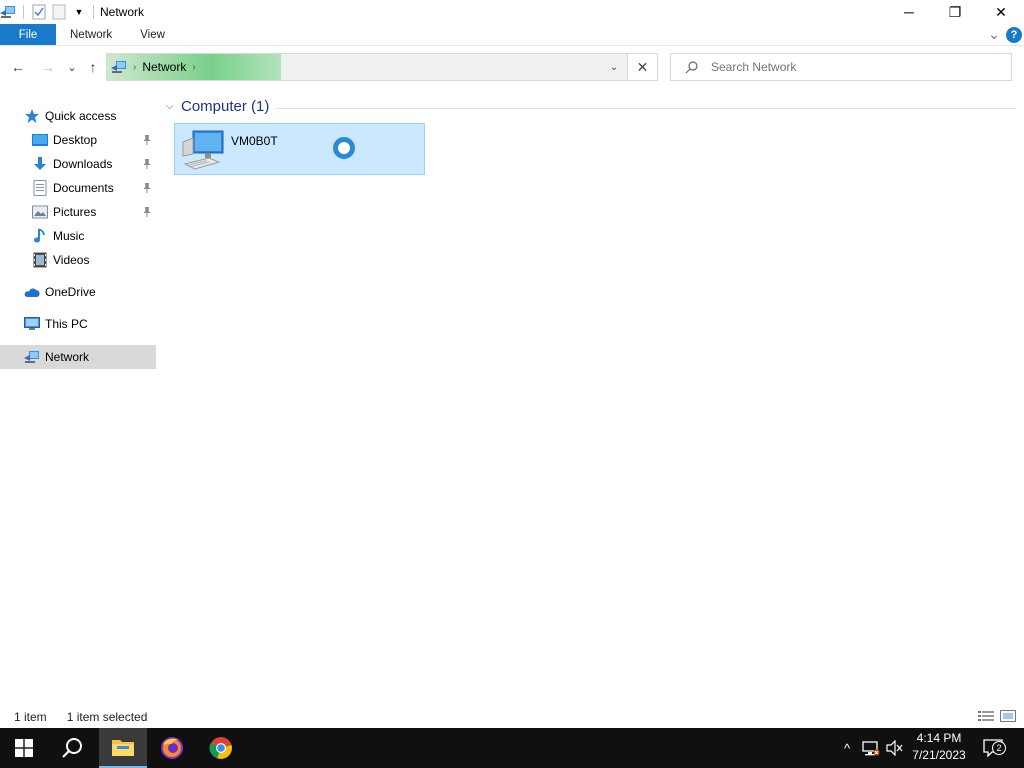 The image size is (1024, 768). I want to click on network-window-icon, so click(8, 12).